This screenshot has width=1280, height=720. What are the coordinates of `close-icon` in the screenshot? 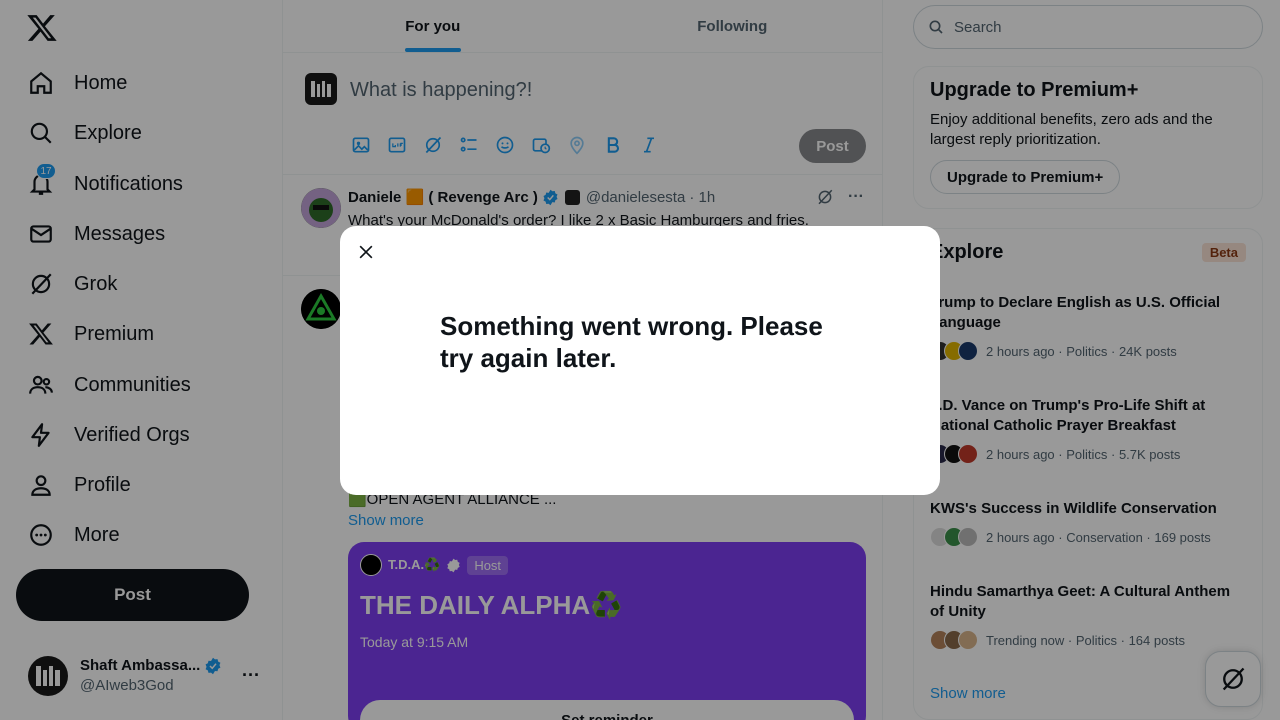 It's located at (366, 252).